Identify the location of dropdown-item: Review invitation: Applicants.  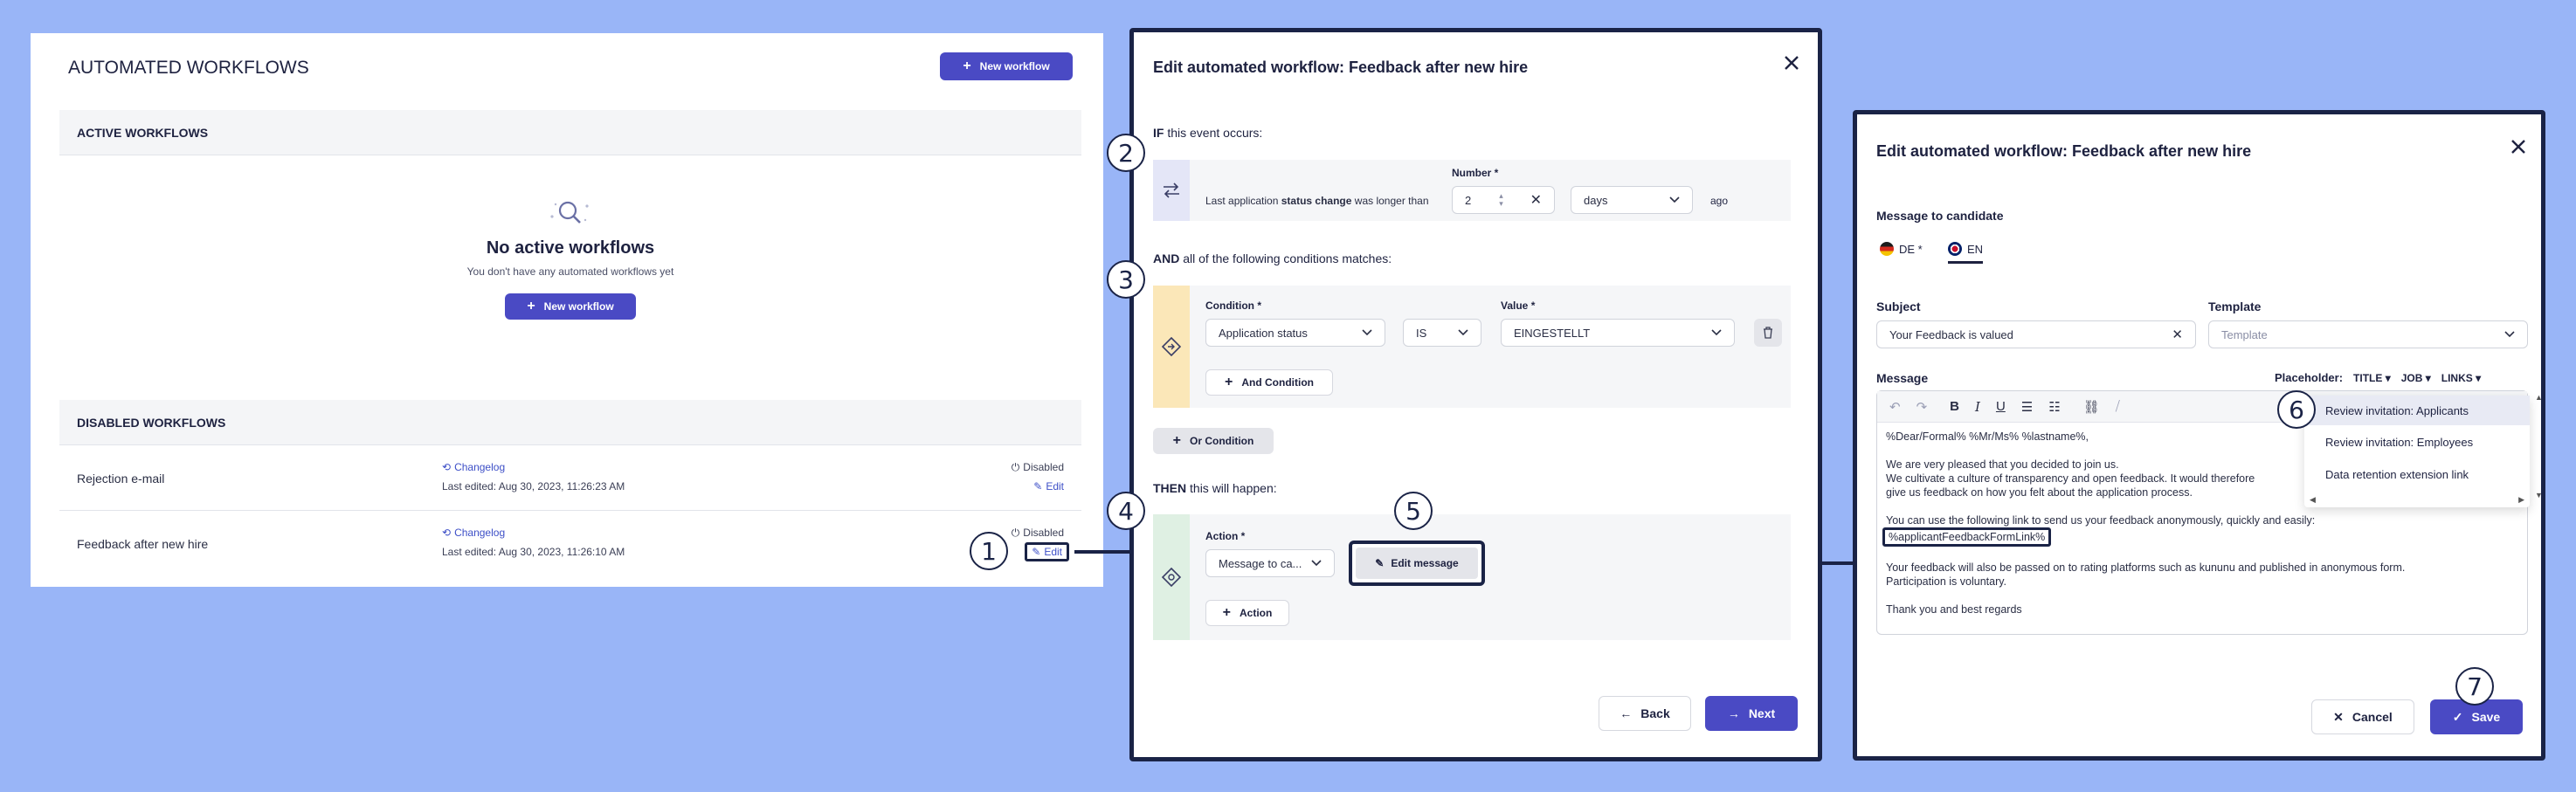
(2417, 410).